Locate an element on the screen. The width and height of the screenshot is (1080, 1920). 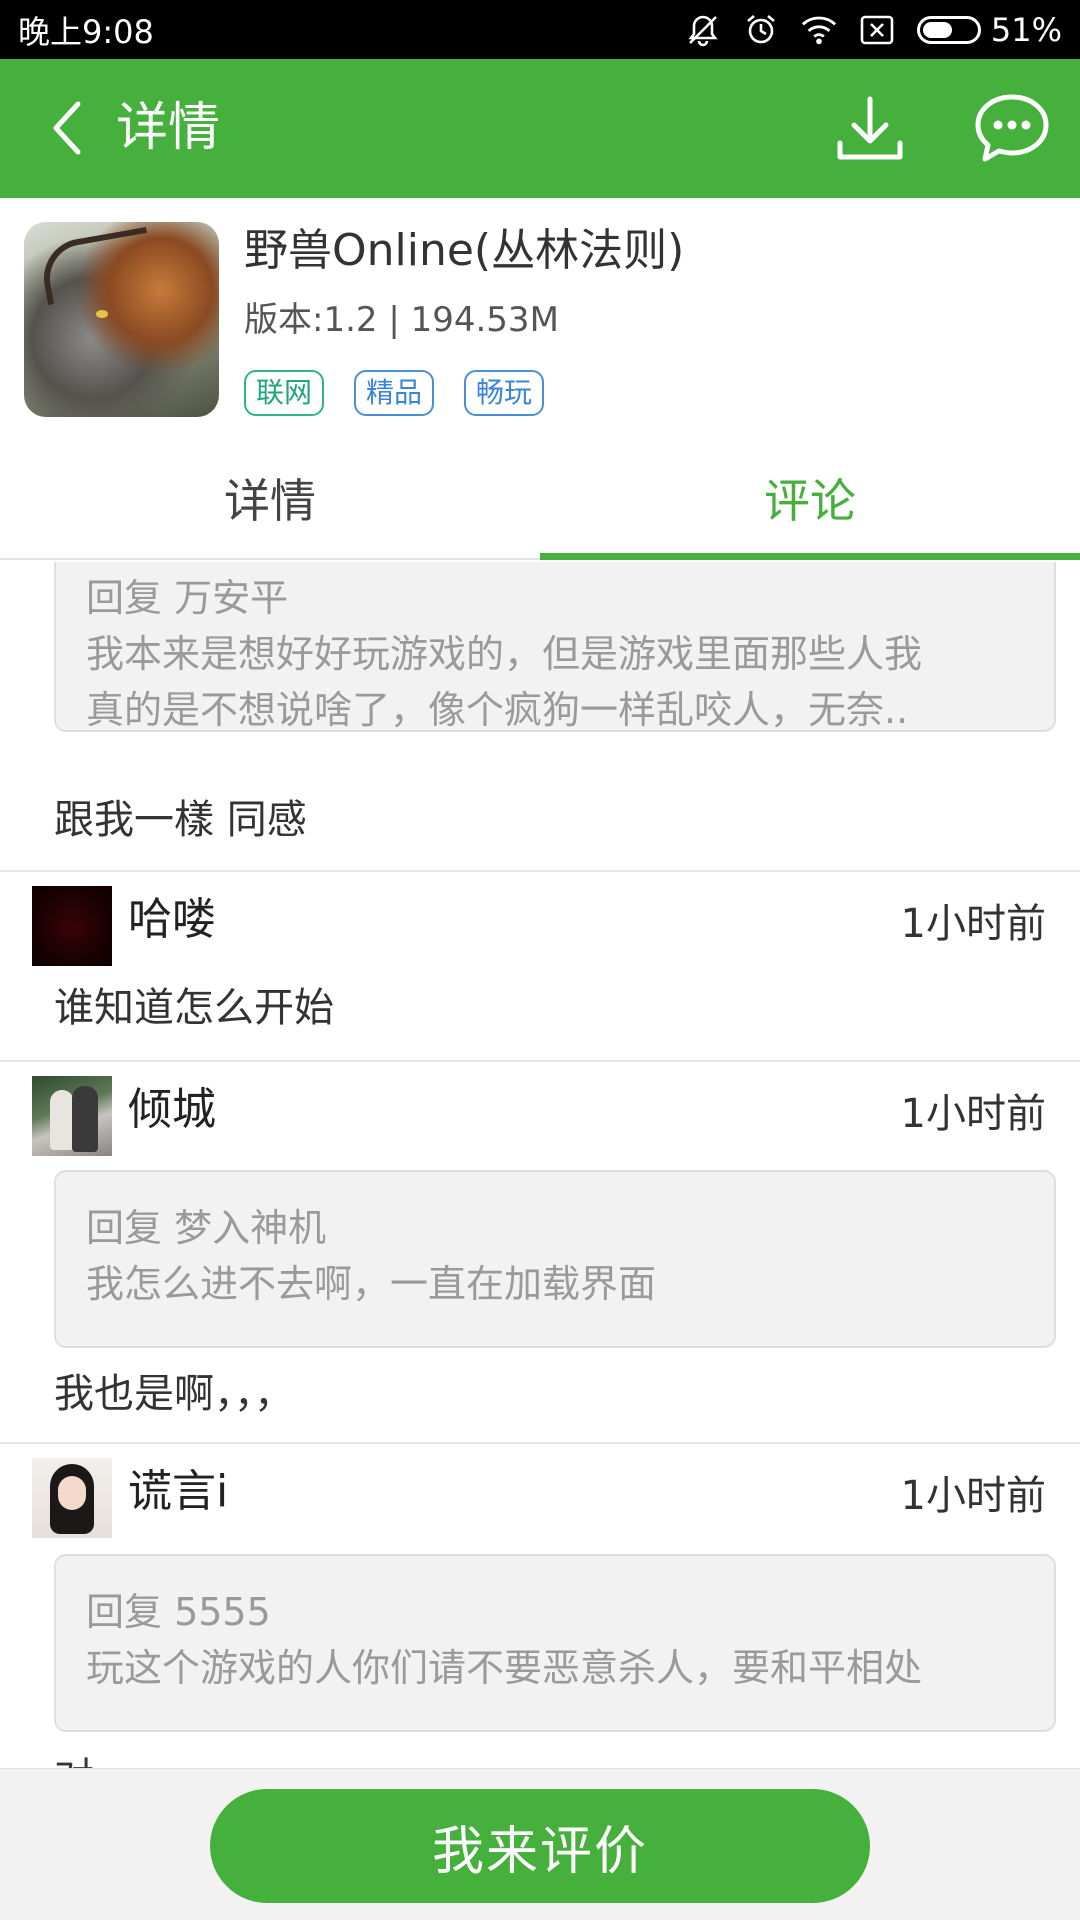
icon-antler is located at coordinates (97, 266).